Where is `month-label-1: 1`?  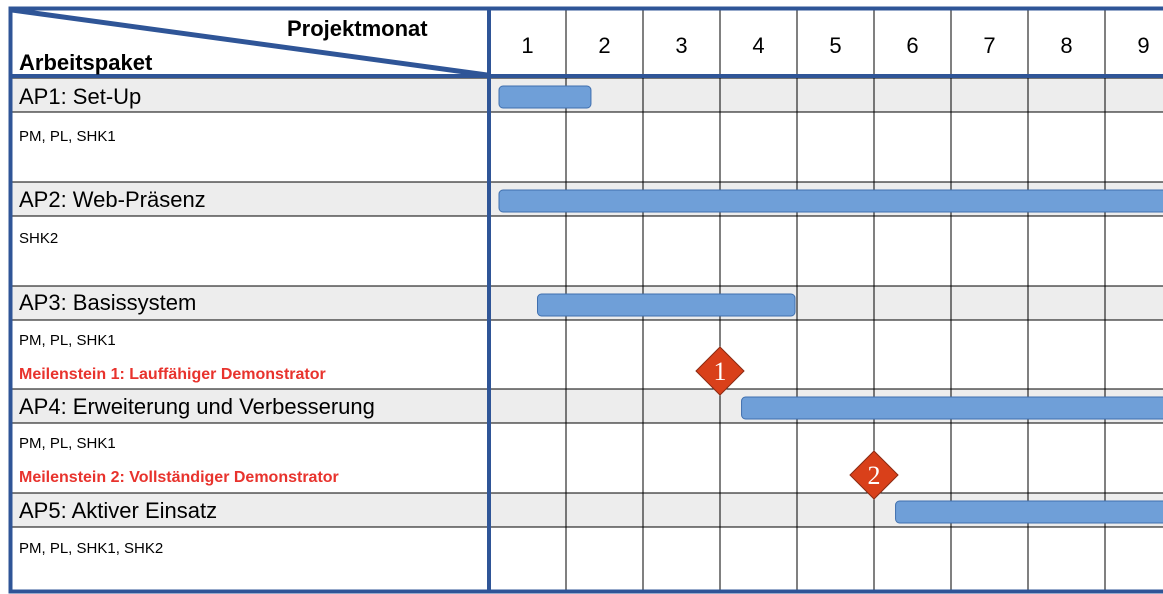 month-label-1: 1 is located at coordinates (527, 45).